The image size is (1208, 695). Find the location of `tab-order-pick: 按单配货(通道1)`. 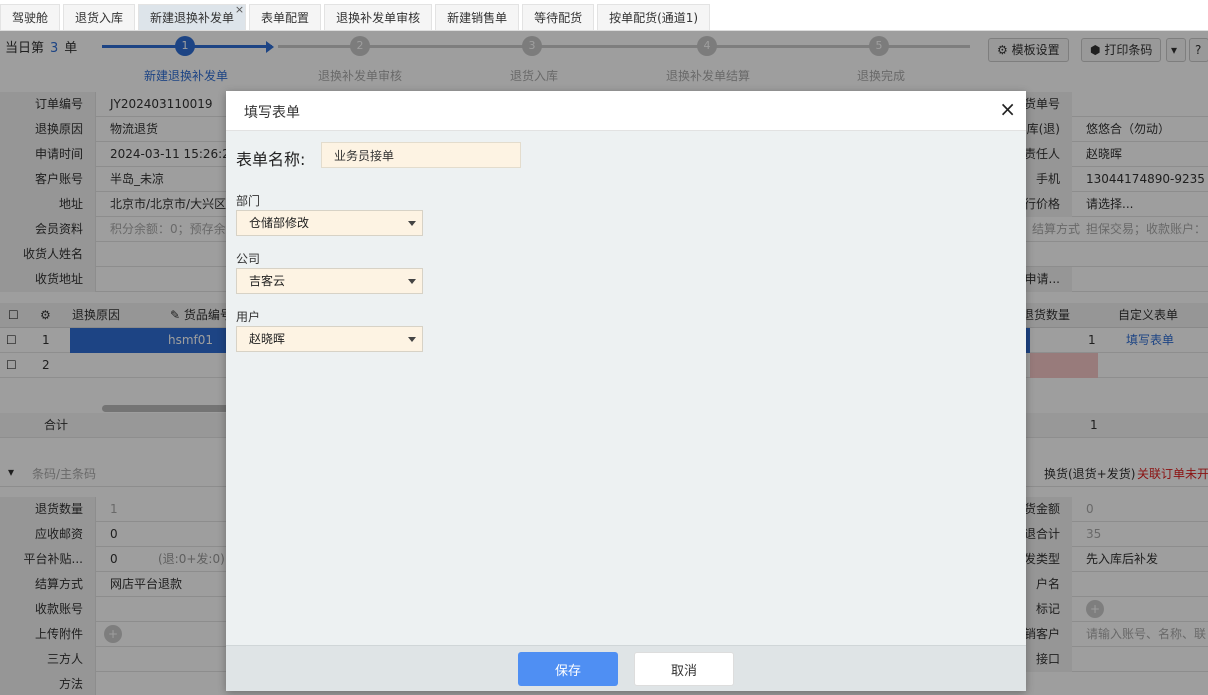

tab-order-pick: 按单配货(通道1) is located at coordinates (654, 17).